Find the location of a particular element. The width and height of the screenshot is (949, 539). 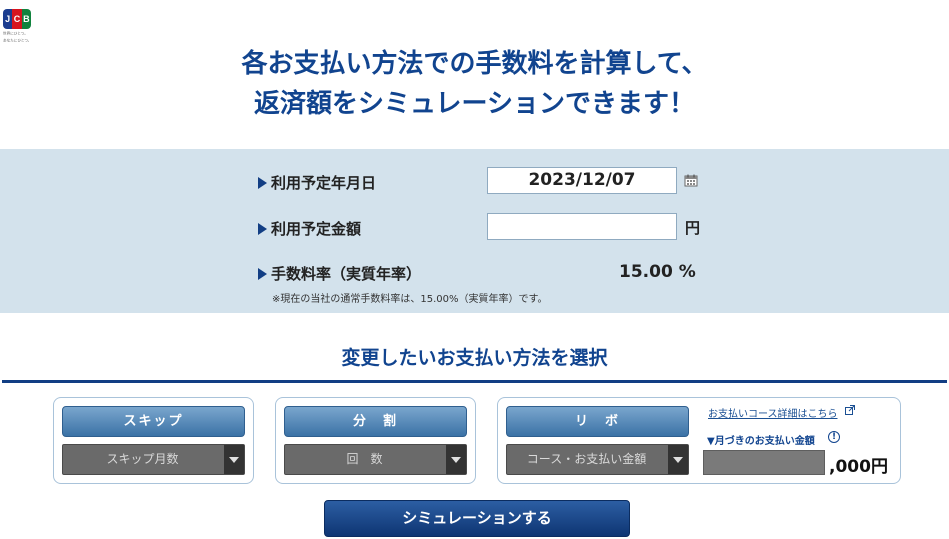

logo-tagline-1: 世界にひとつ。 is located at coordinates (15, 33).